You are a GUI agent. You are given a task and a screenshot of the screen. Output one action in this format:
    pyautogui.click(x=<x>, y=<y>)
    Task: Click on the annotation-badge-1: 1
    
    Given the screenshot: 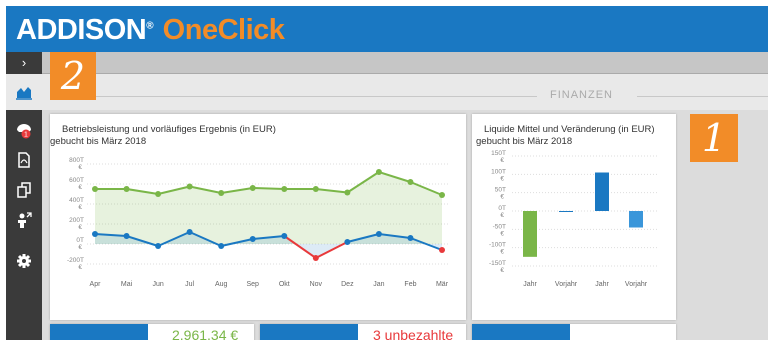 What is the action you would take?
    pyautogui.click(x=714, y=138)
    